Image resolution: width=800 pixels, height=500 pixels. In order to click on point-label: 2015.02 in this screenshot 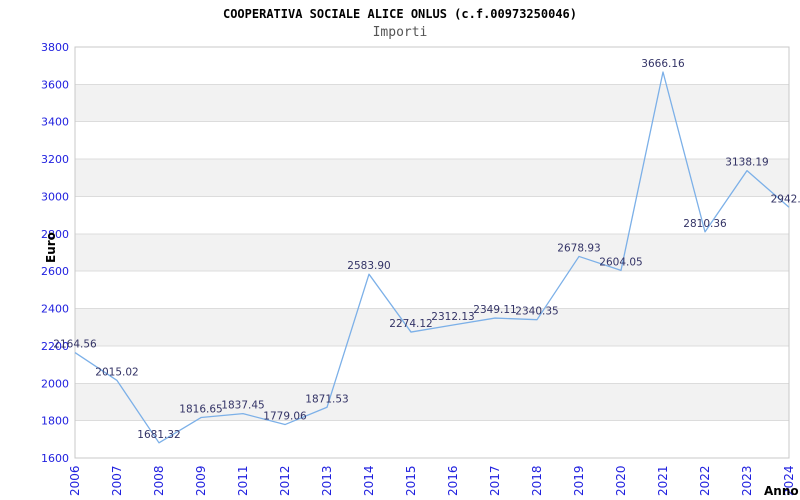, I will do `click(116, 372)`.